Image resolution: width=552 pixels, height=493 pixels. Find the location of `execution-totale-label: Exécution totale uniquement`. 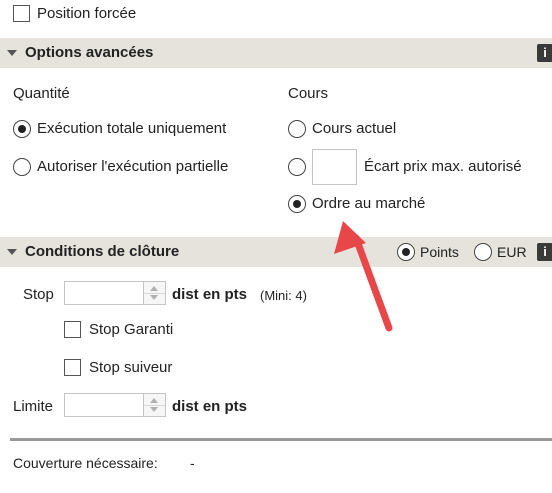

execution-totale-label: Exécution totale uniquement is located at coordinates (131, 128).